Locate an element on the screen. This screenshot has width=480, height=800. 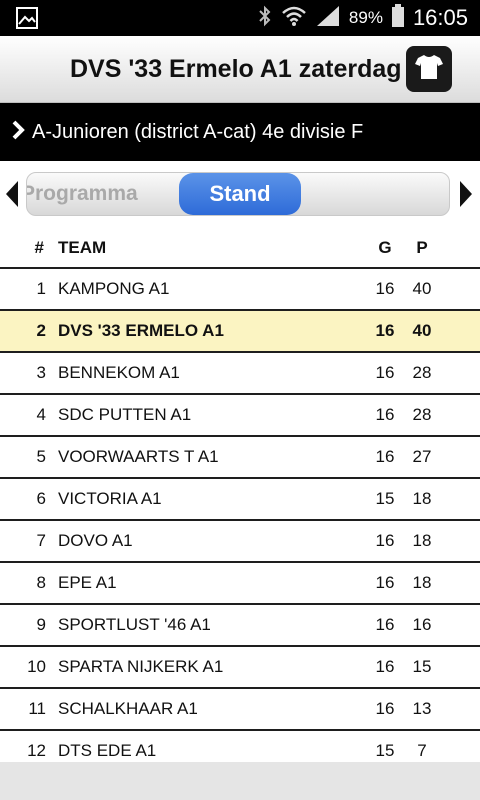
app-header: DVS '33 Ermelo A1 zaterdag is located at coordinates (240, 69).